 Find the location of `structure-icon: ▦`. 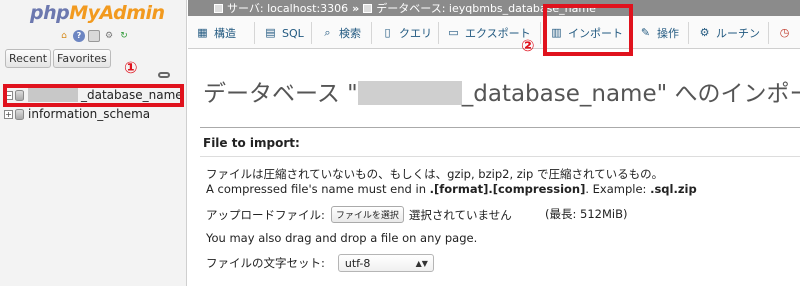

structure-icon: ▦ is located at coordinates (202, 32).